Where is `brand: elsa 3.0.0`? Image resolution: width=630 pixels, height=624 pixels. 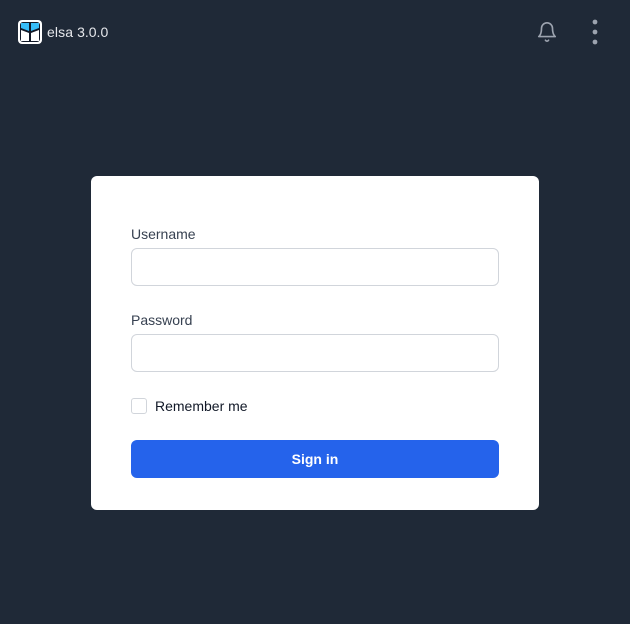 brand: elsa 3.0.0 is located at coordinates (63, 32).